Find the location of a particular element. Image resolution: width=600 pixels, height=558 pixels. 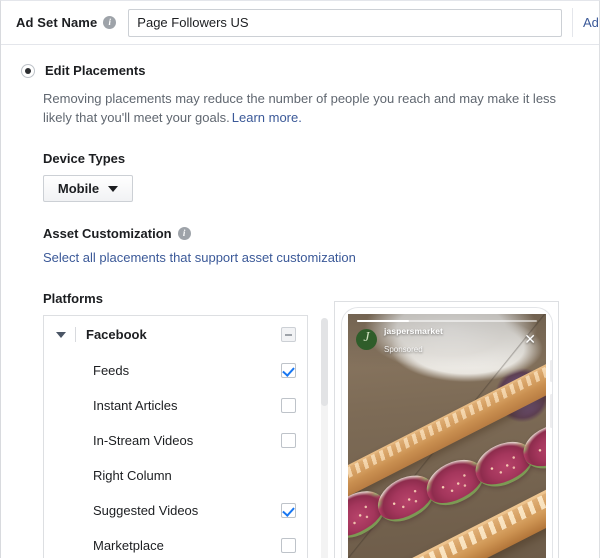

placement-label: Right Column is located at coordinates (132, 475).